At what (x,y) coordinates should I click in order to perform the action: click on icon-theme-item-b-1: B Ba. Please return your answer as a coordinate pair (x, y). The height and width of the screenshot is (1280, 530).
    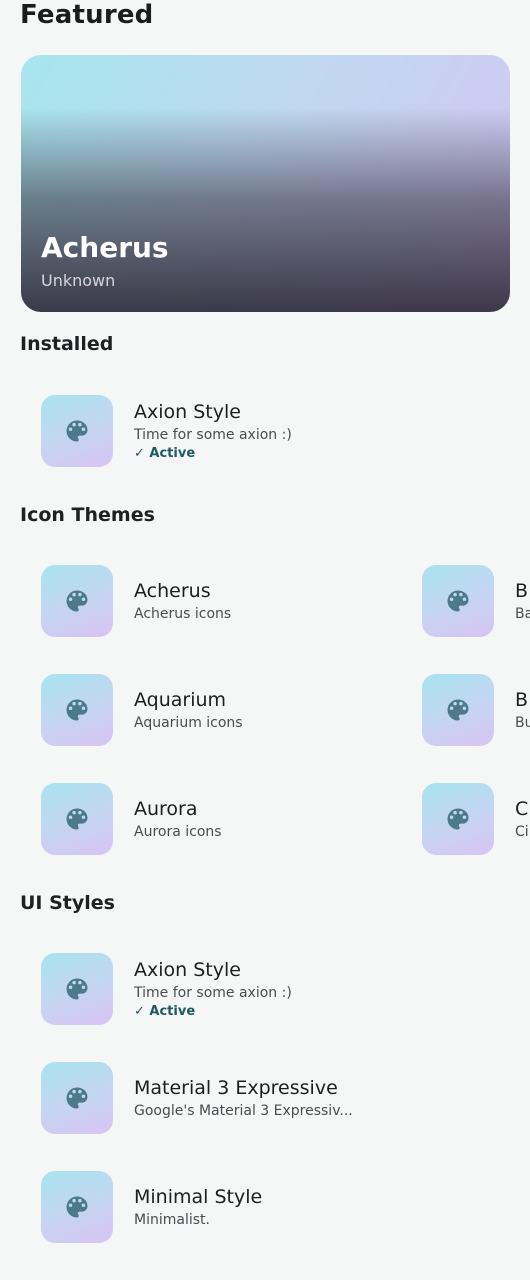
    Looking at the image, I should click on (476, 603).